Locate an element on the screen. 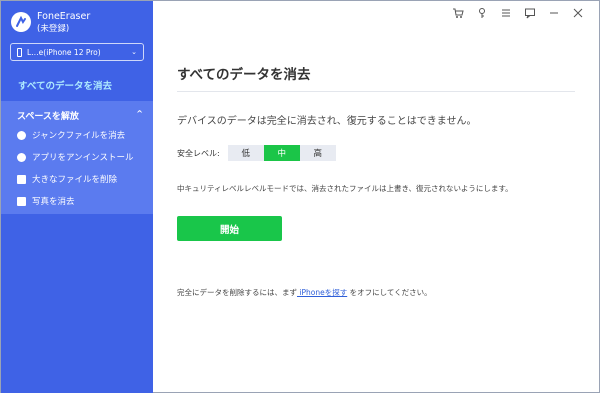 The image size is (600, 393). device-name: L…e(iPhone 12 Pro) is located at coordinates (64, 52).